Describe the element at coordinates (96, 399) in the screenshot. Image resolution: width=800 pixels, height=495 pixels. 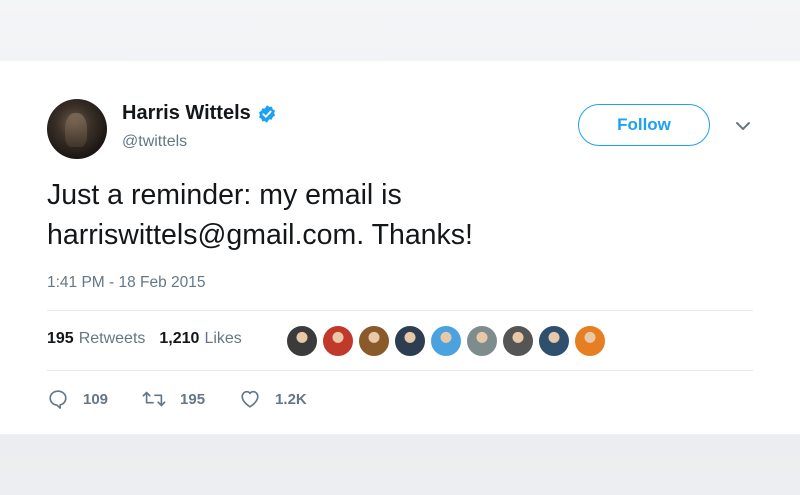
I see `reply-count: 109` at that location.